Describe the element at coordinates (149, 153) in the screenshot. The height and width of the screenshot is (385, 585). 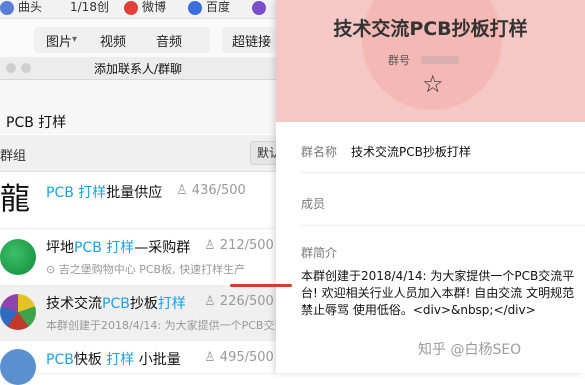
I see `section-header: 群组 默认` at that location.